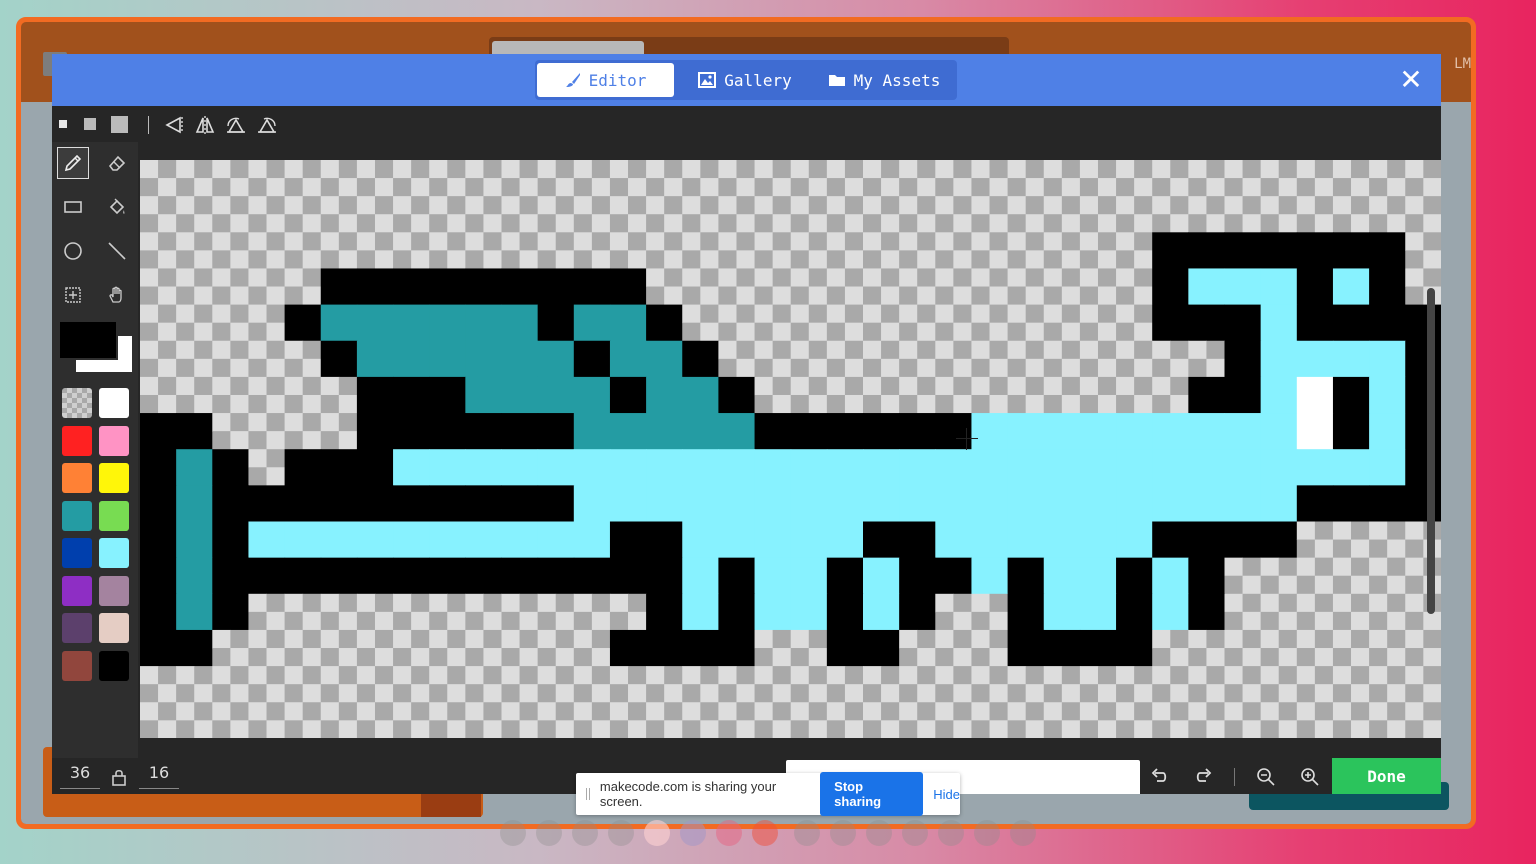  Describe the element at coordinates (73, 163) in the screenshot. I see `pencil-tool` at that location.